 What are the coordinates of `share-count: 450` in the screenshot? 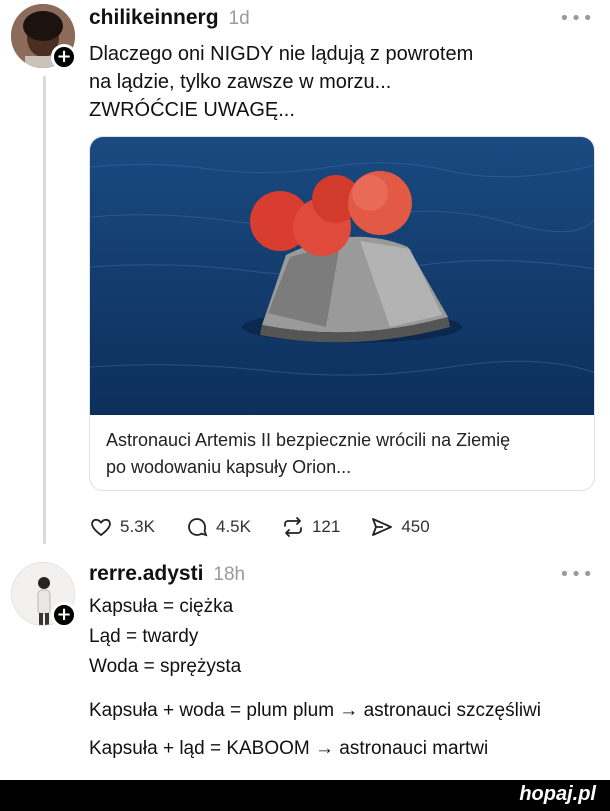 It's located at (415, 526).